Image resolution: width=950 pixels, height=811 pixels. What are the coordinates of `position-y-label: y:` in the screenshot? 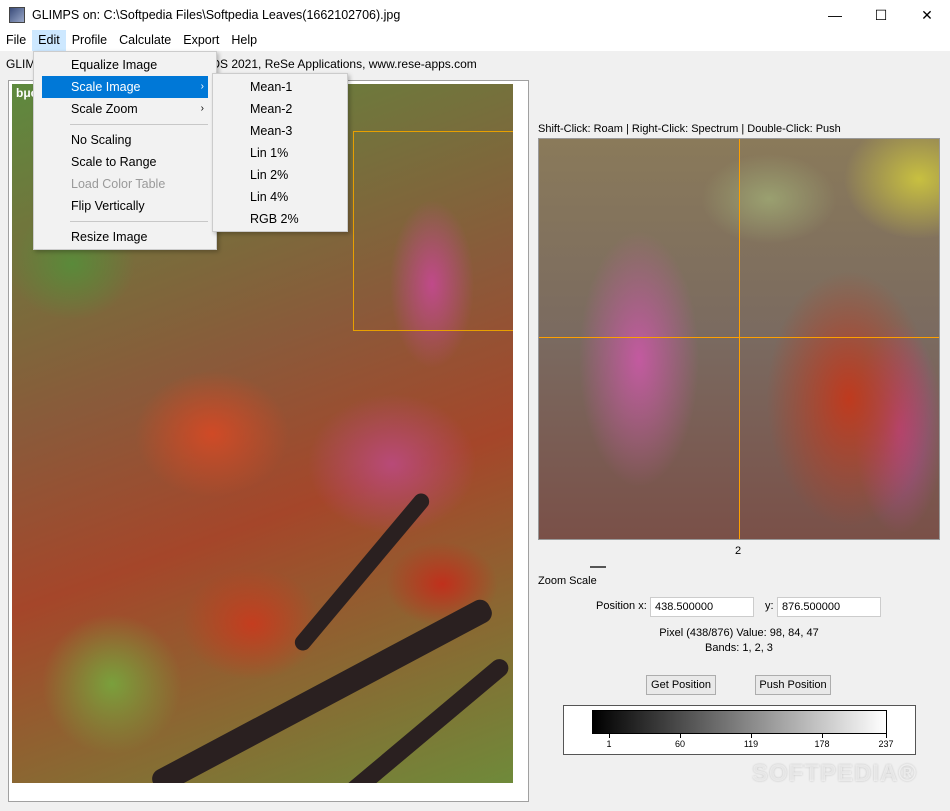 It's located at (769, 606).